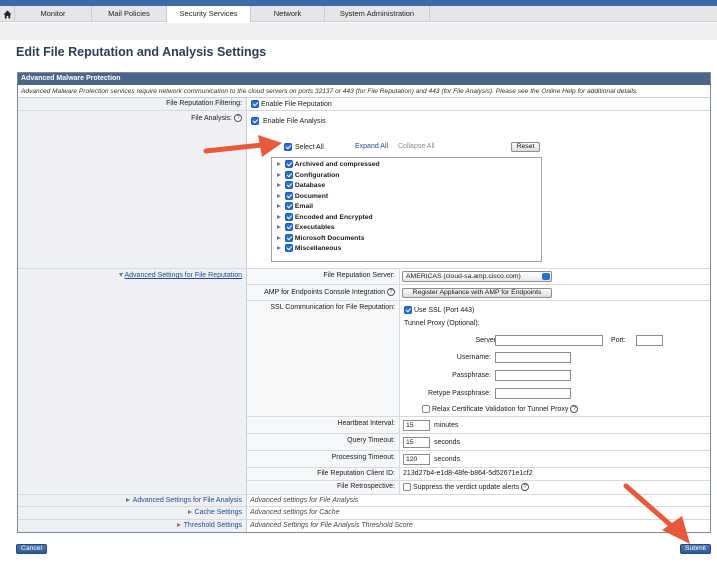 The width and height of the screenshot is (717, 563). What do you see at coordinates (377, 14) in the screenshot?
I see `tab-system-administration: System Administration` at bounding box center [377, 14].